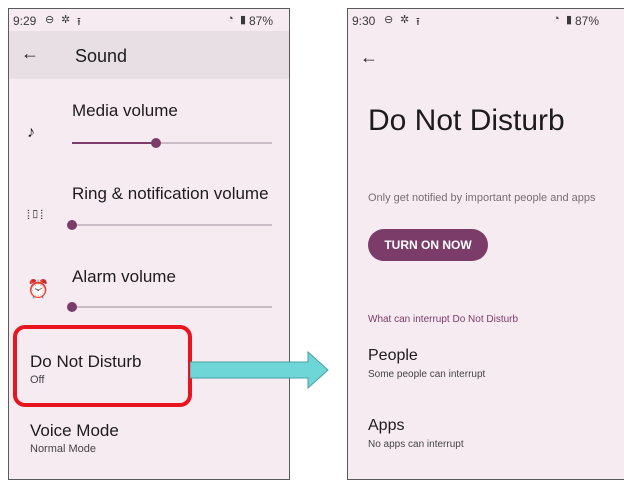  I want to click on status-time: 9:29, so click(25, 21).